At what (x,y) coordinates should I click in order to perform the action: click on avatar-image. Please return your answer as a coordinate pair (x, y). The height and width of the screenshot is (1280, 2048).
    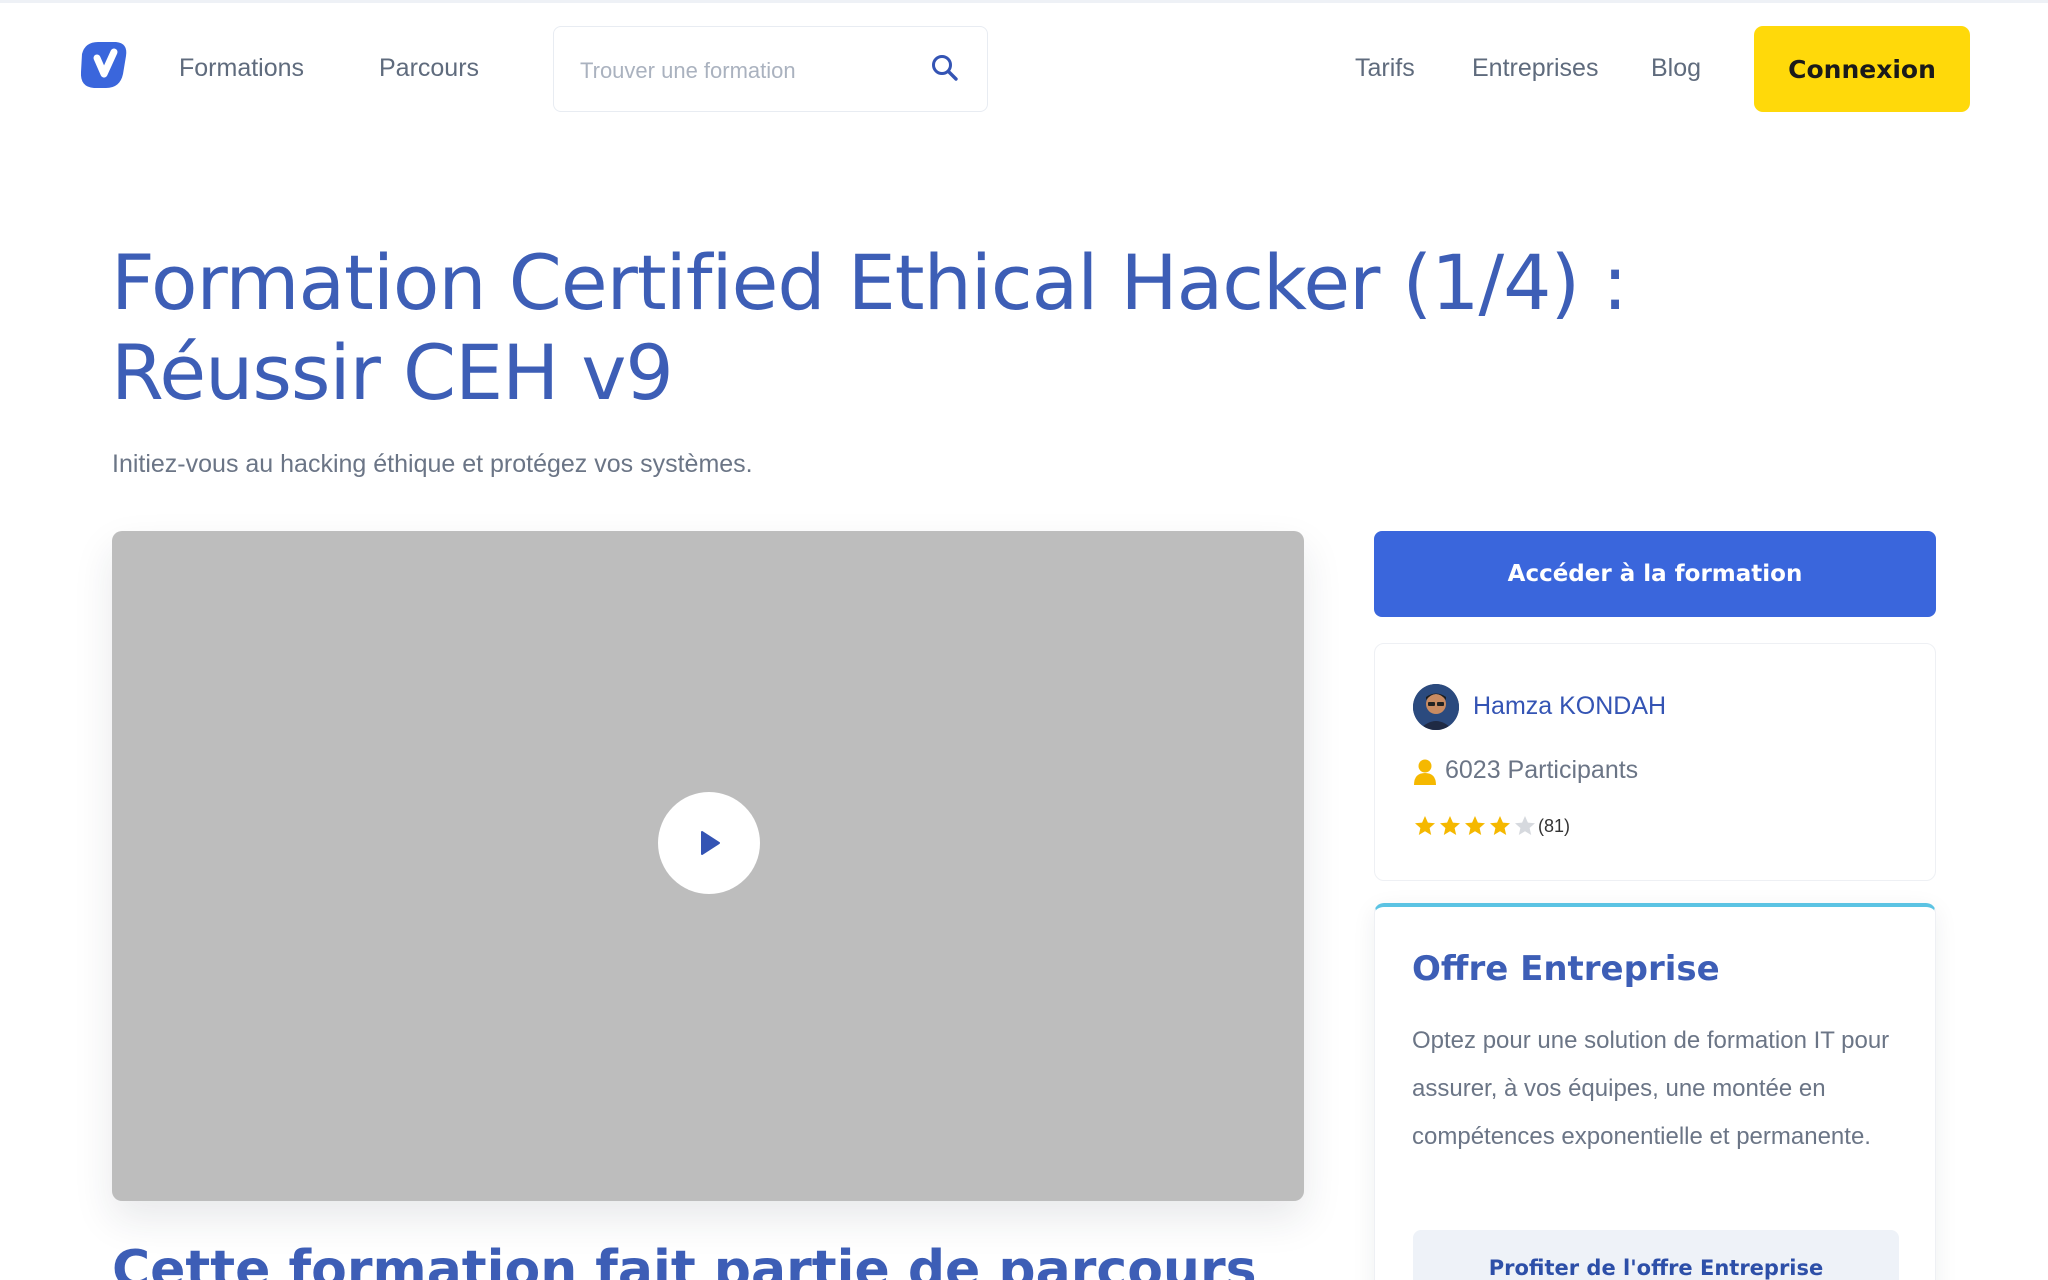
    Looking at the image, I should click on (1436, 707).